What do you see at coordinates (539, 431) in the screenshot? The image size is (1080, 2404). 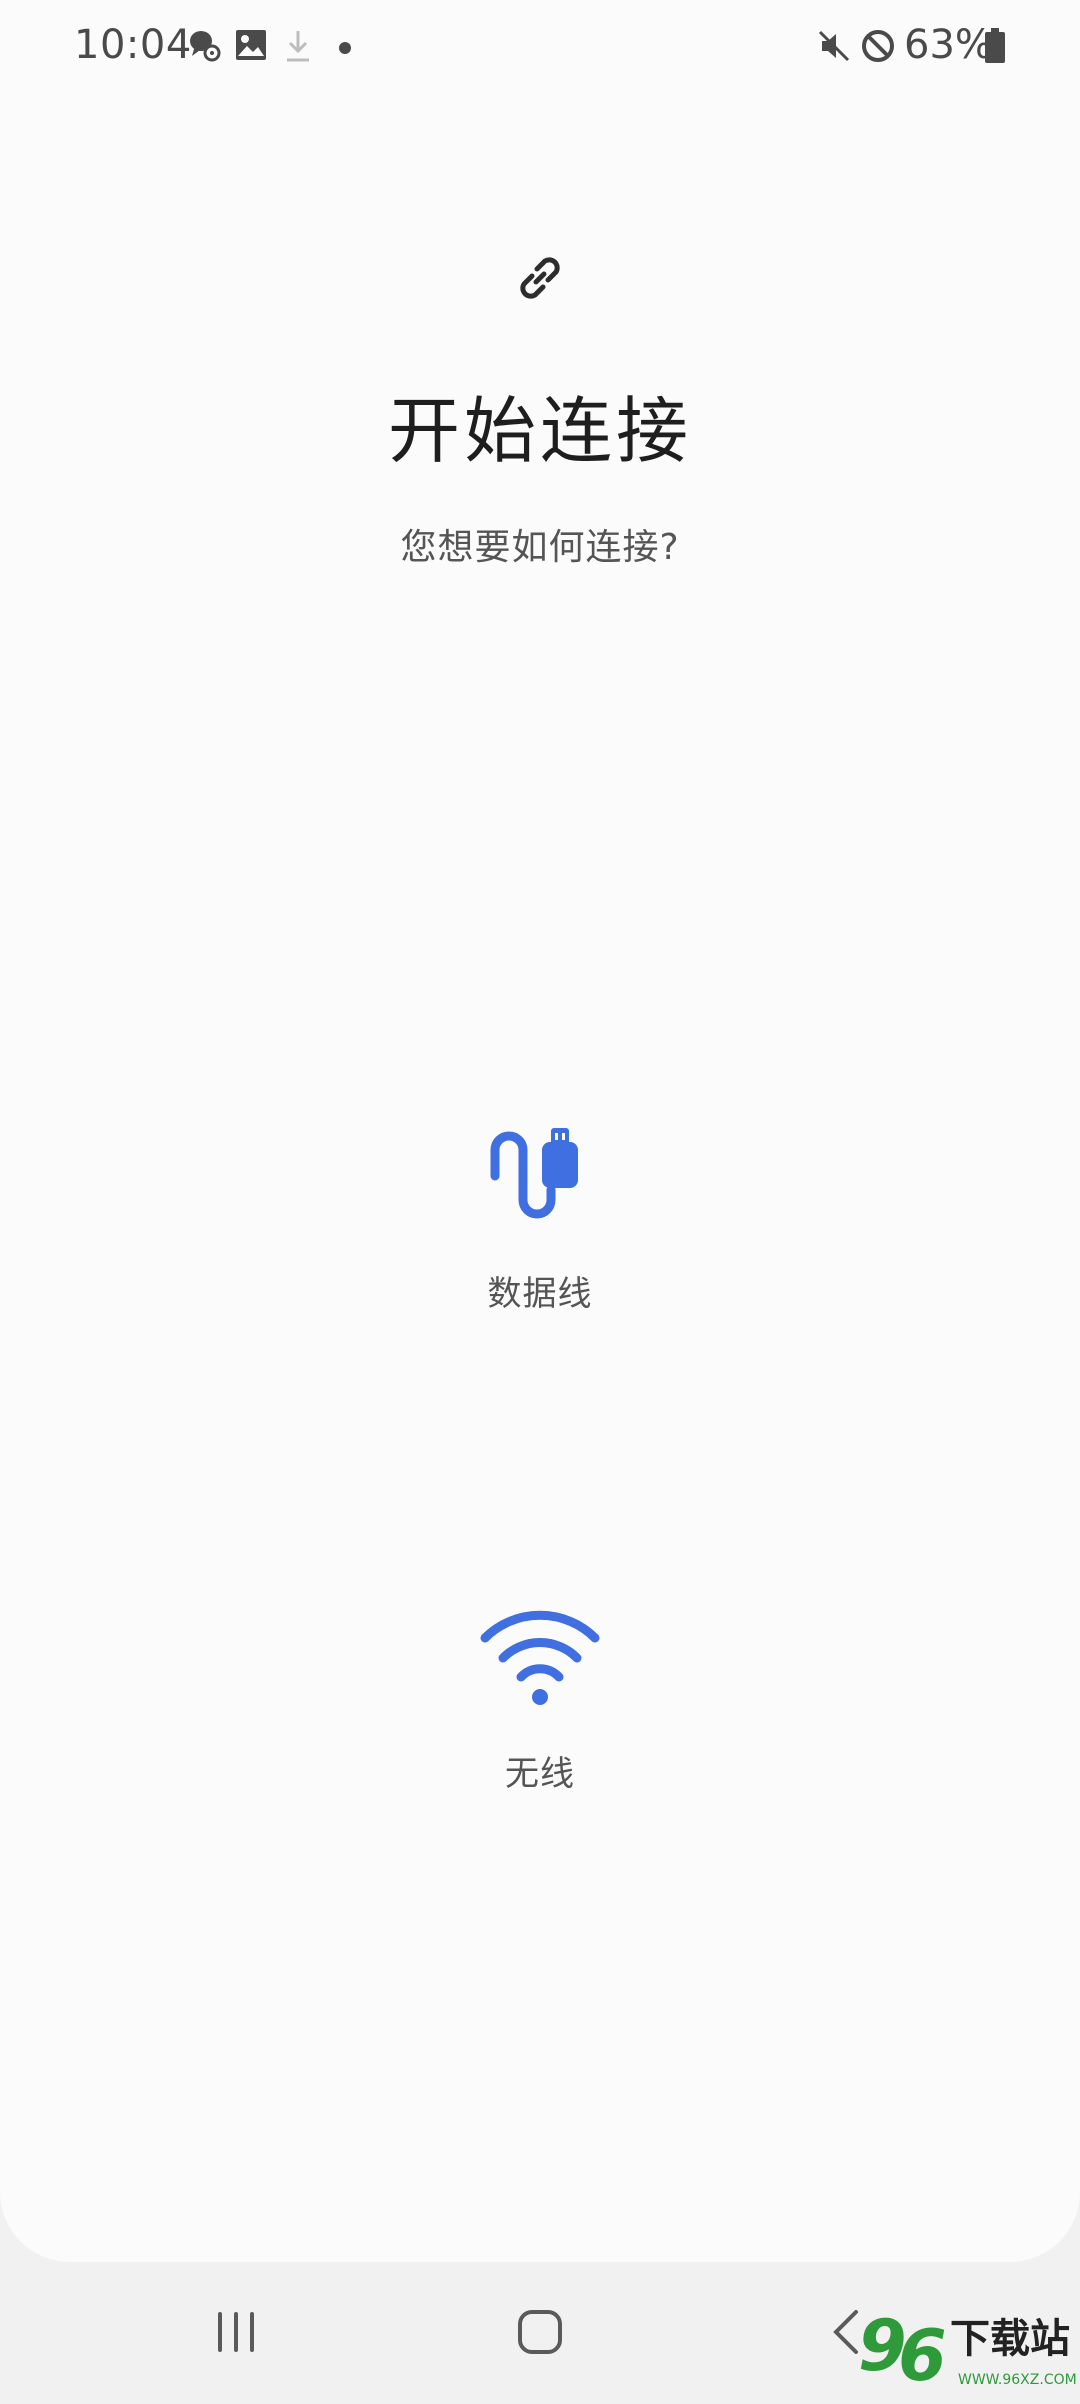 I see `page-title: 开始连接` at bounding box center [539, 431].